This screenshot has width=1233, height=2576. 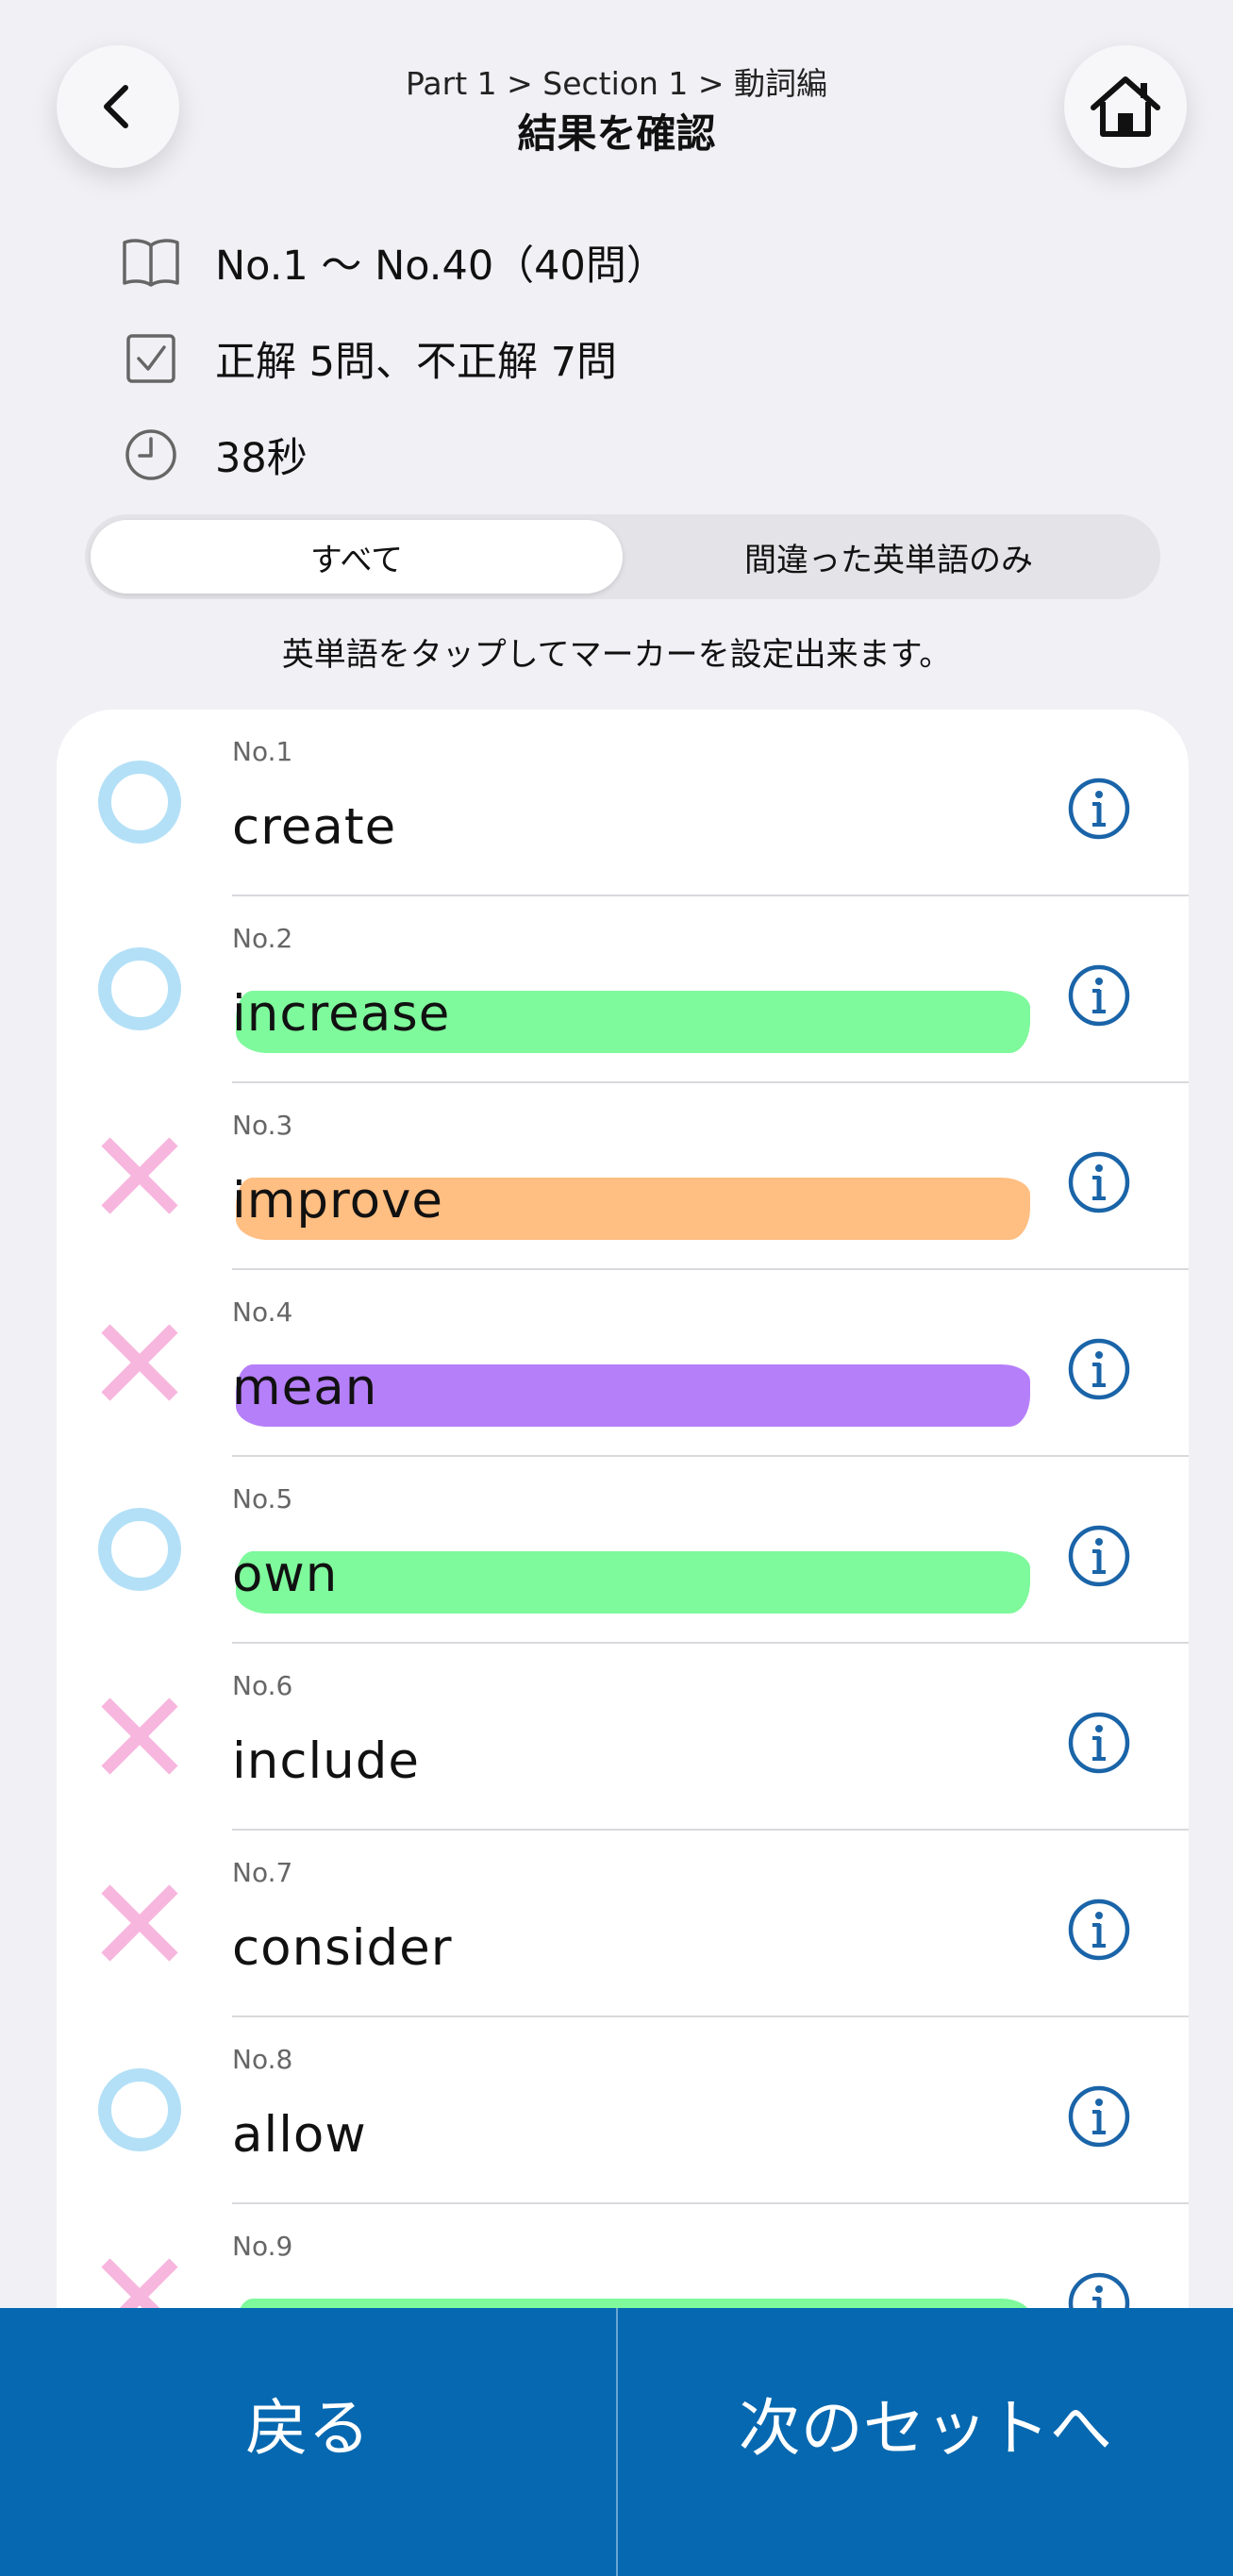 I want to click on filter-segmented-control: すべて 間違った英単語のみ, so click(x=622, y=556).